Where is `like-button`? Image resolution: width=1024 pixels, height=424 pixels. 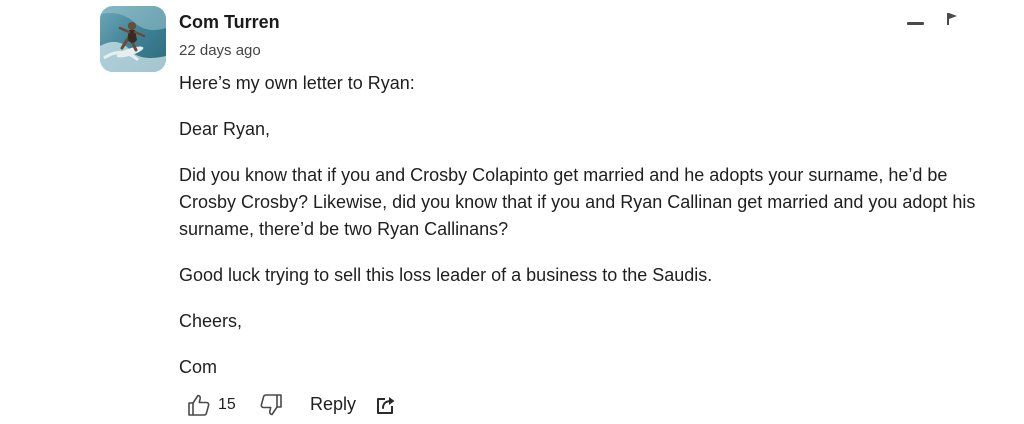
like-button is located at coordinates (199, 405).